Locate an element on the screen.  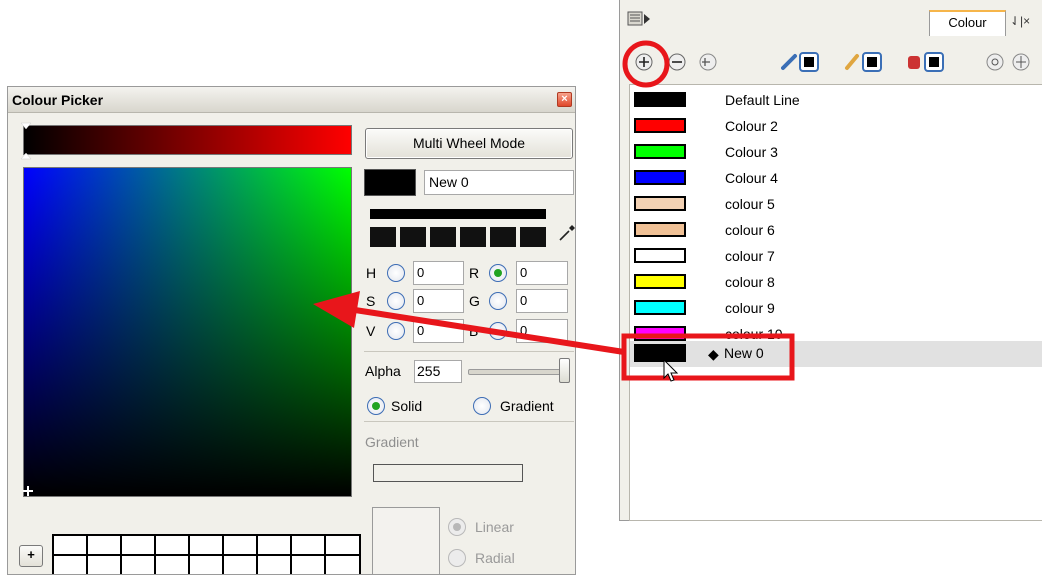
swatch-grid is located at coordinates (206, 554).